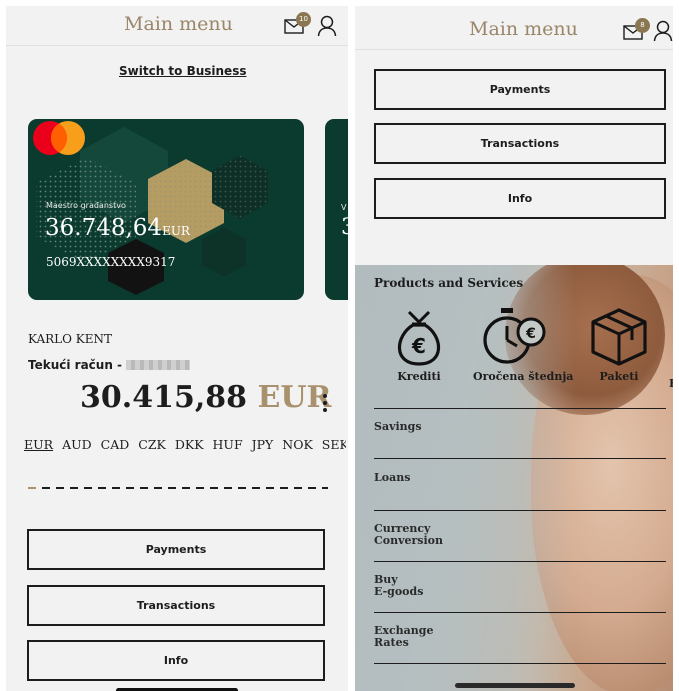  I want to click on masked-account-number, so click(158, 365).